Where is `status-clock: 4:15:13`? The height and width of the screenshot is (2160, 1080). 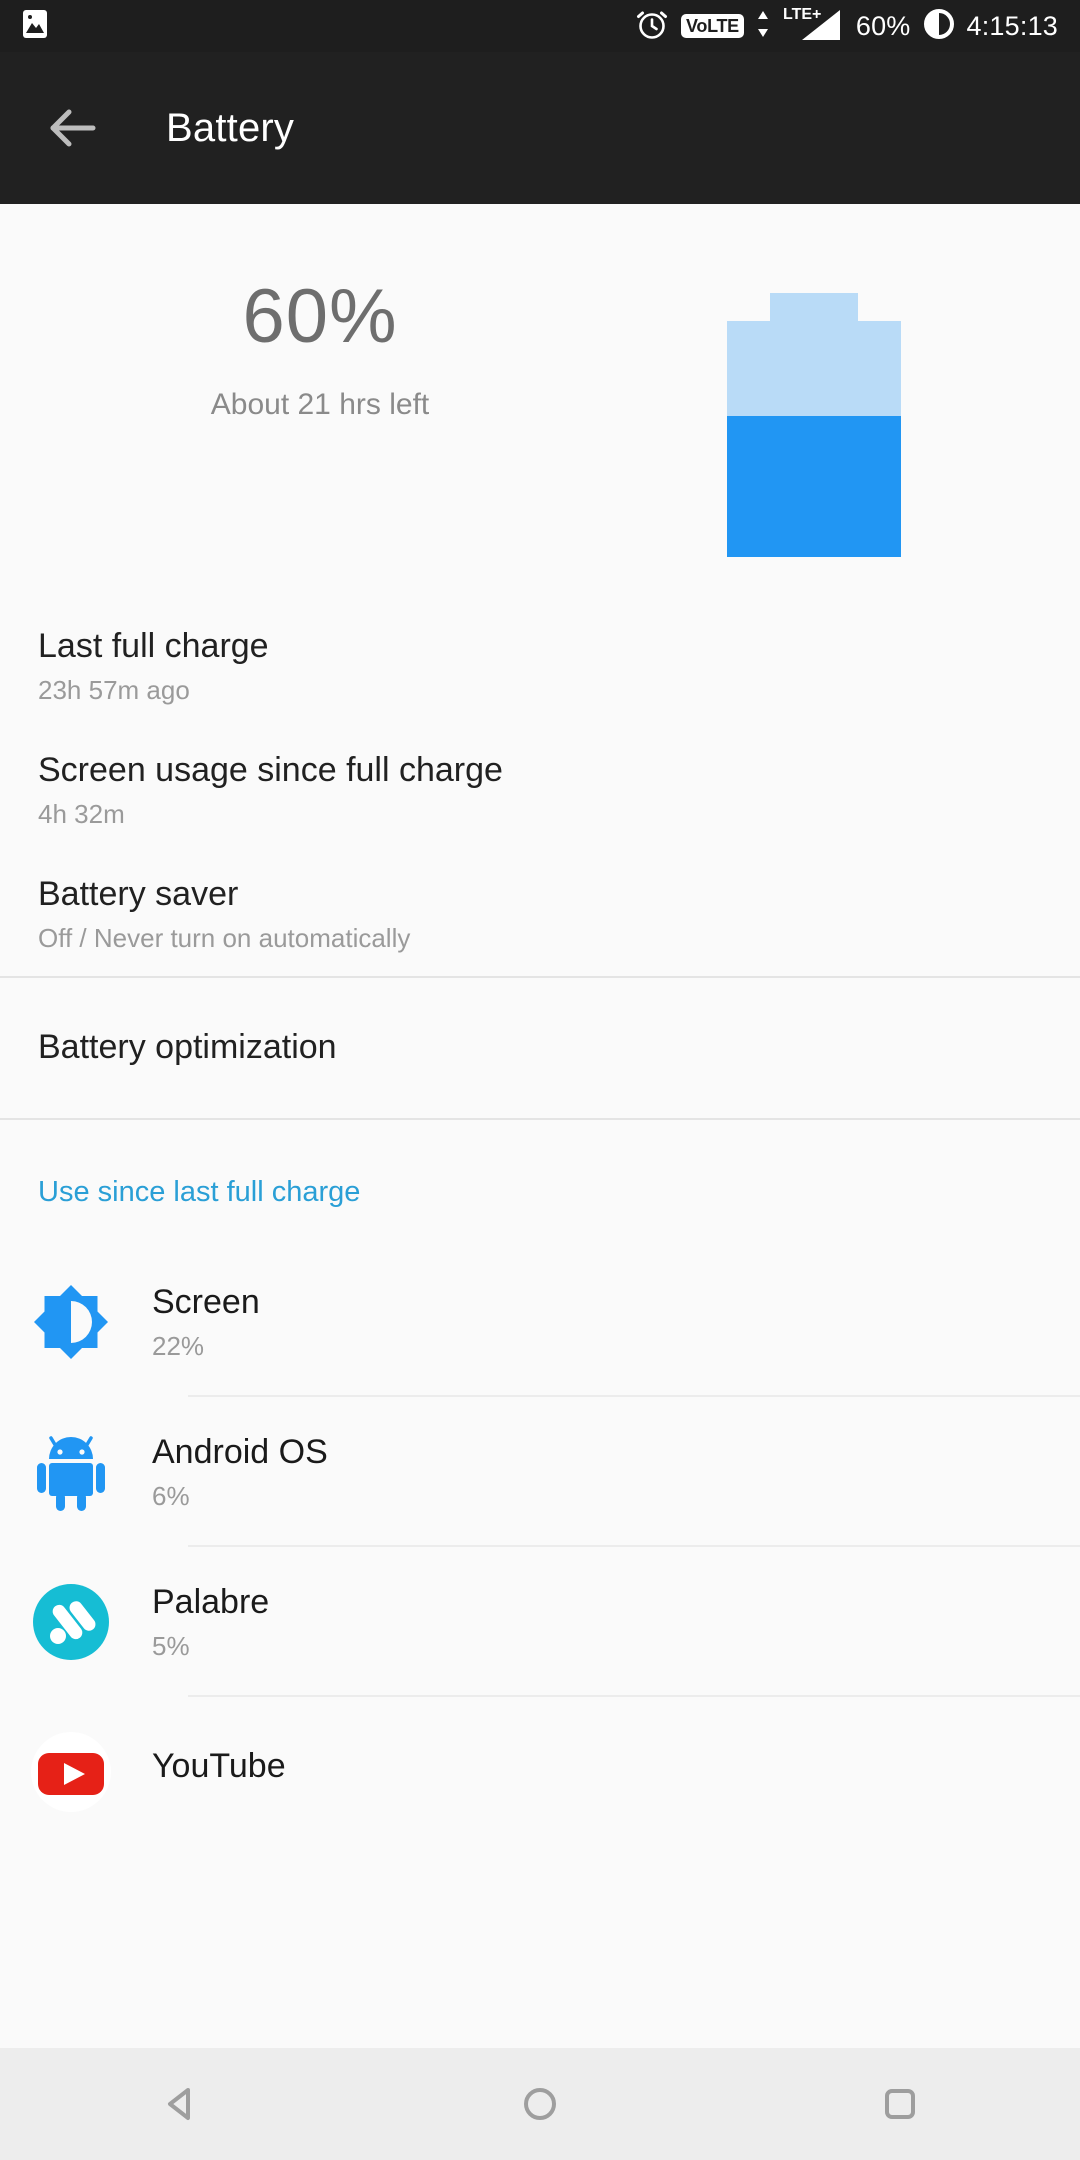 status-clock: 4:15:13 is located at coordinates (1012, 25).